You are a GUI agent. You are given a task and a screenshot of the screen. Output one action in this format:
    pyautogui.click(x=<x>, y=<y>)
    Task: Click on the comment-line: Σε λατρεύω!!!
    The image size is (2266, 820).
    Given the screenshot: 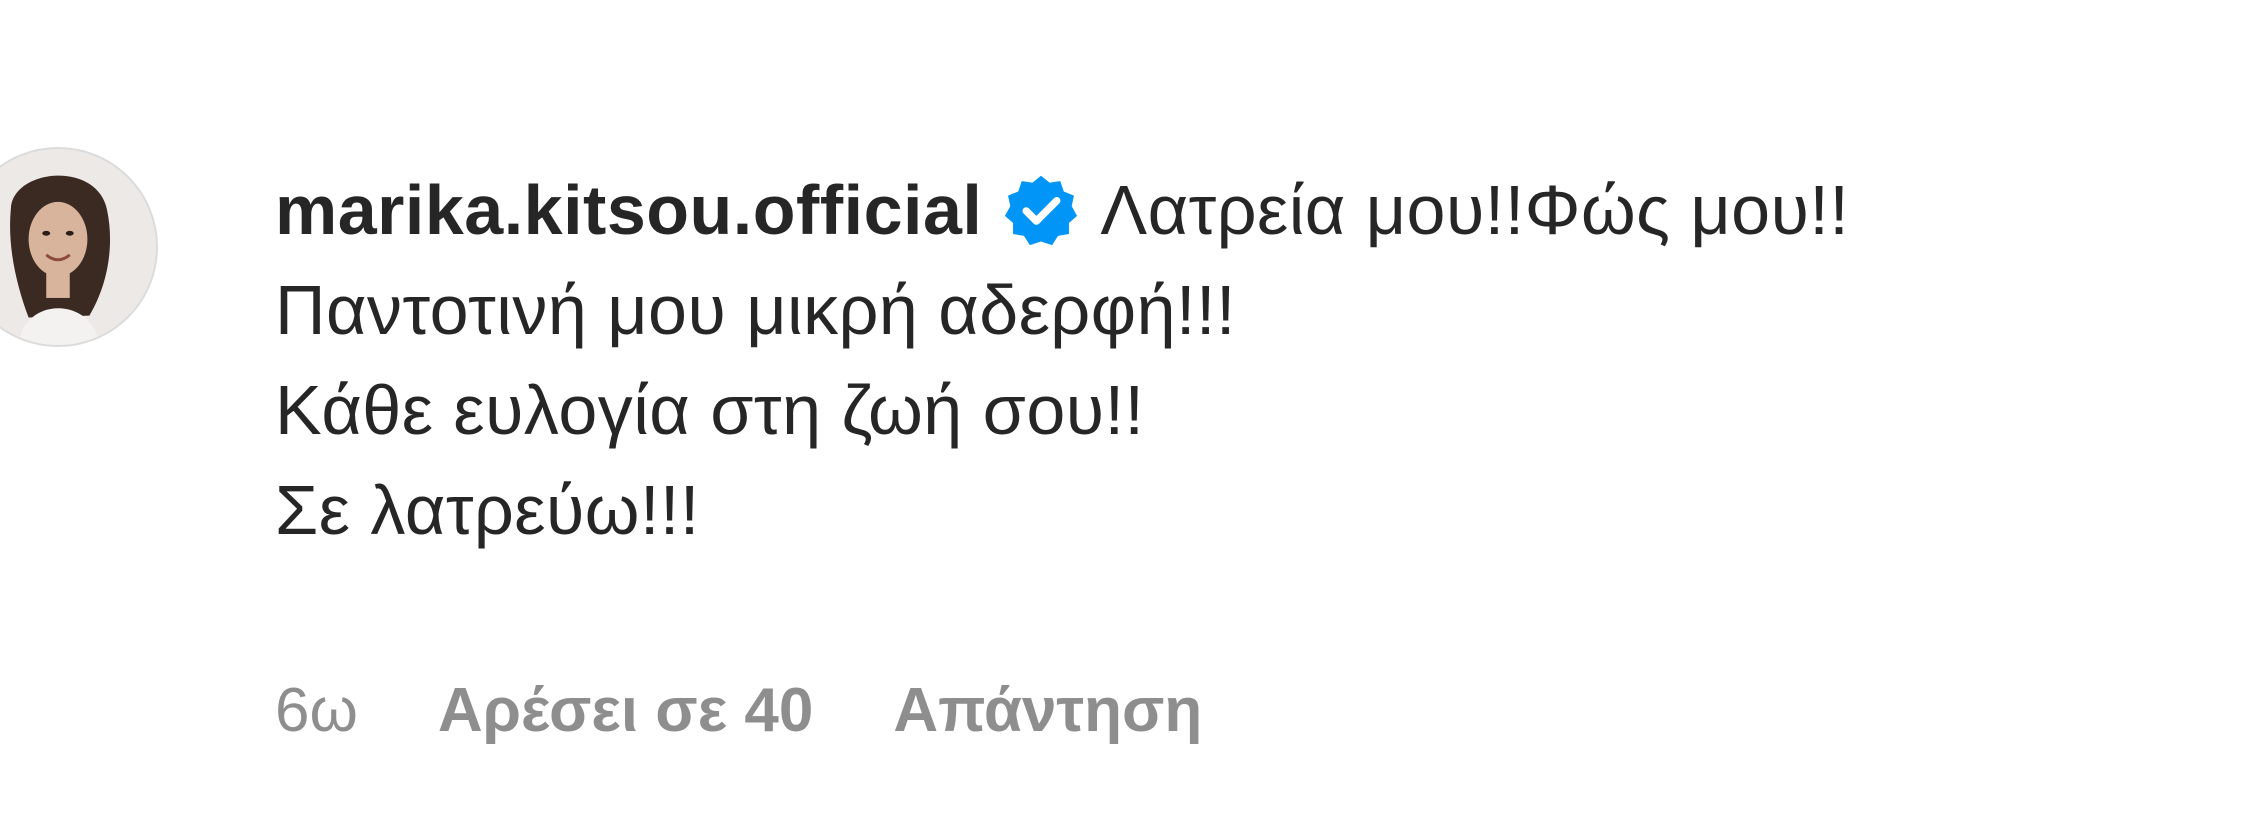 What is the action you would take?
    pyautogui.click(x=487, y=510)
    